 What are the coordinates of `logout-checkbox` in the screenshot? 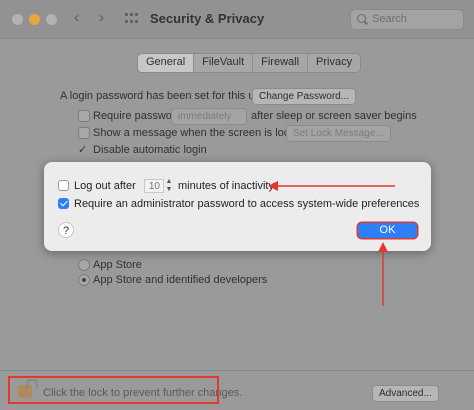 It's located at (63, 185).